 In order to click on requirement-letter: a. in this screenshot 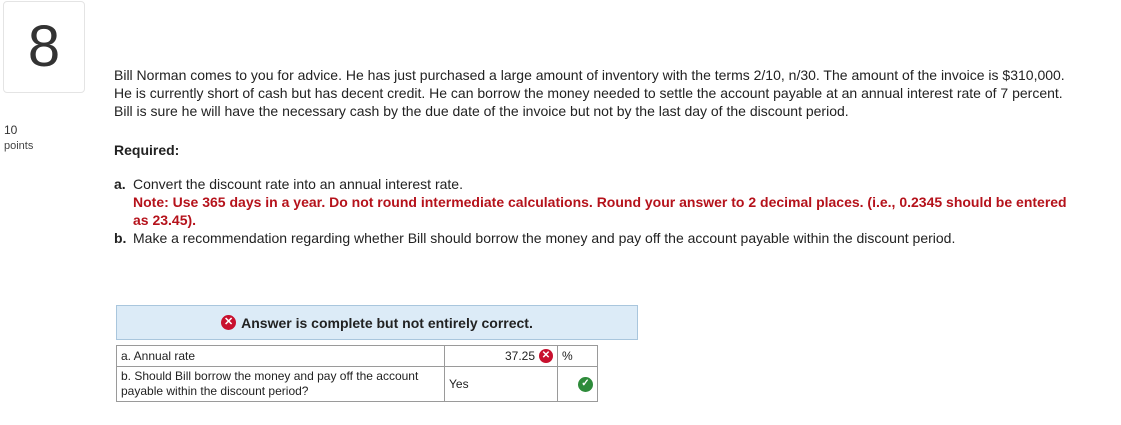, I will do `click(120, 184)`.